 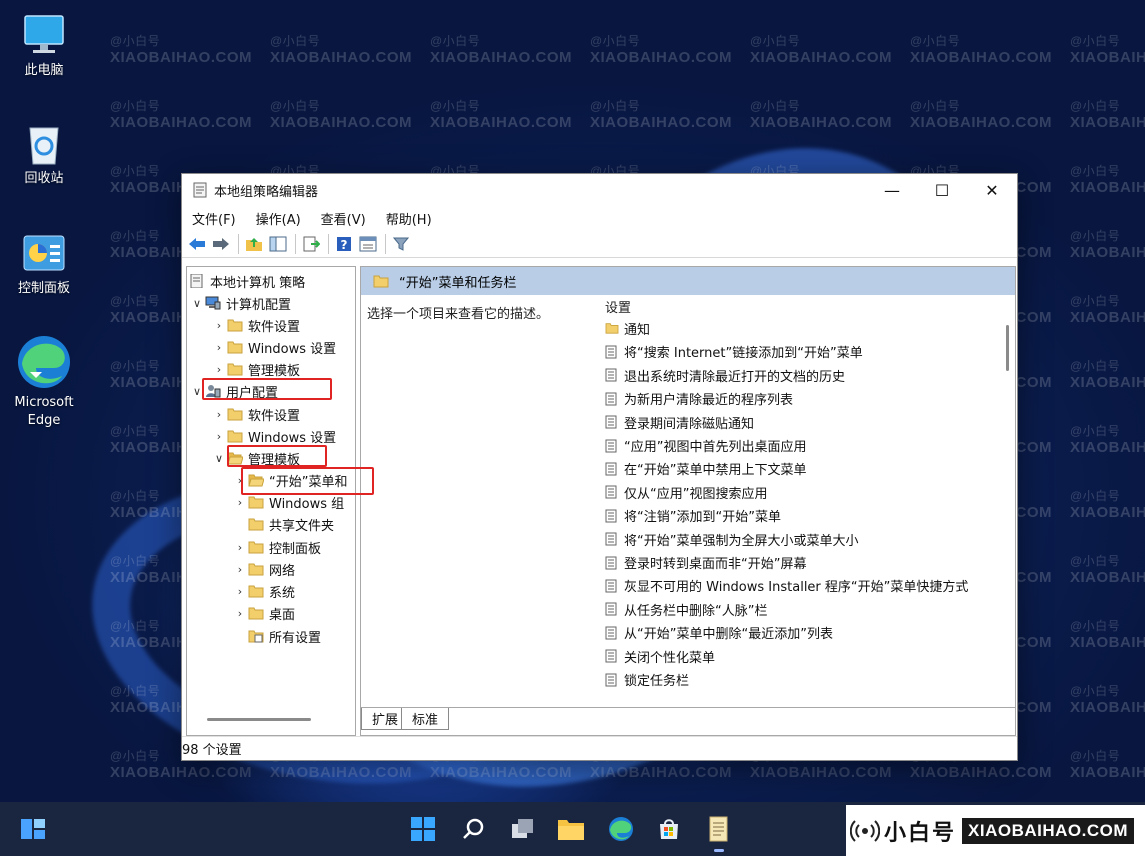 I want to click on properties-icon, so click(x=368, y=244).